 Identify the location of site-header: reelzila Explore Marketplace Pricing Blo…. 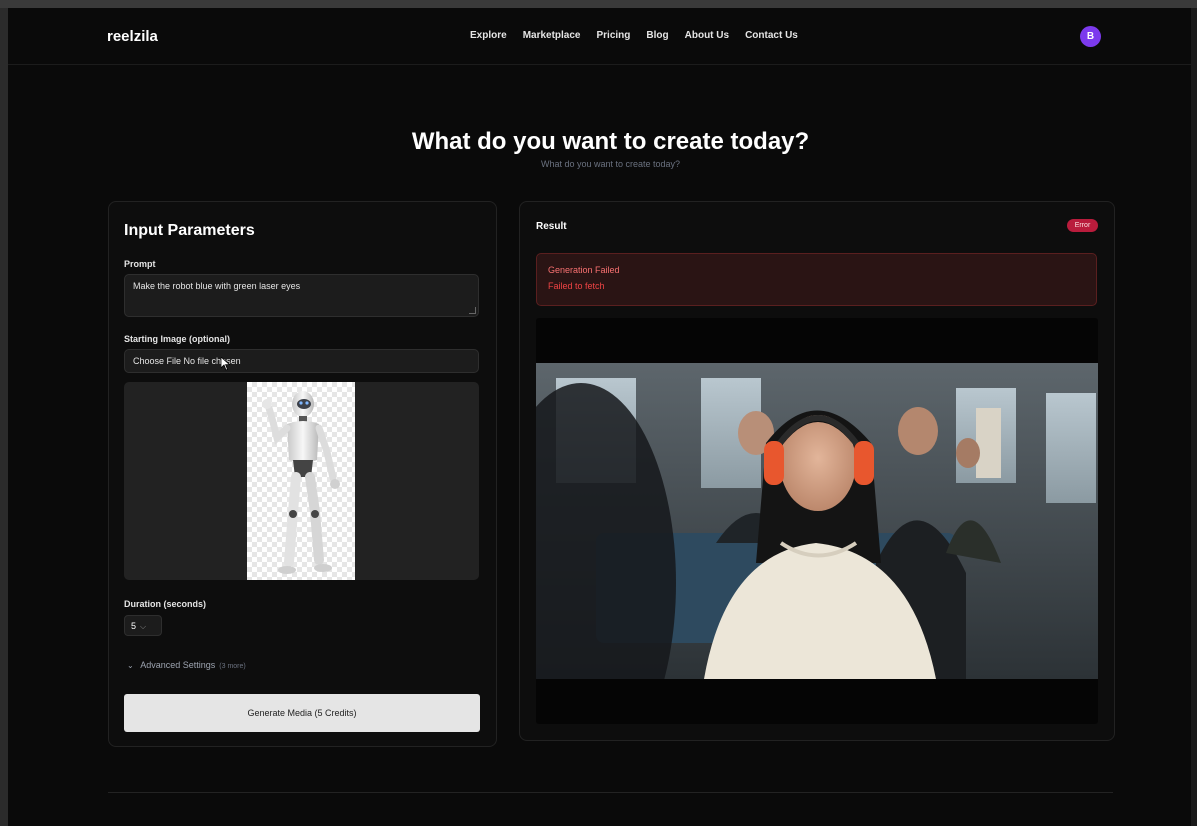
(599, 36).